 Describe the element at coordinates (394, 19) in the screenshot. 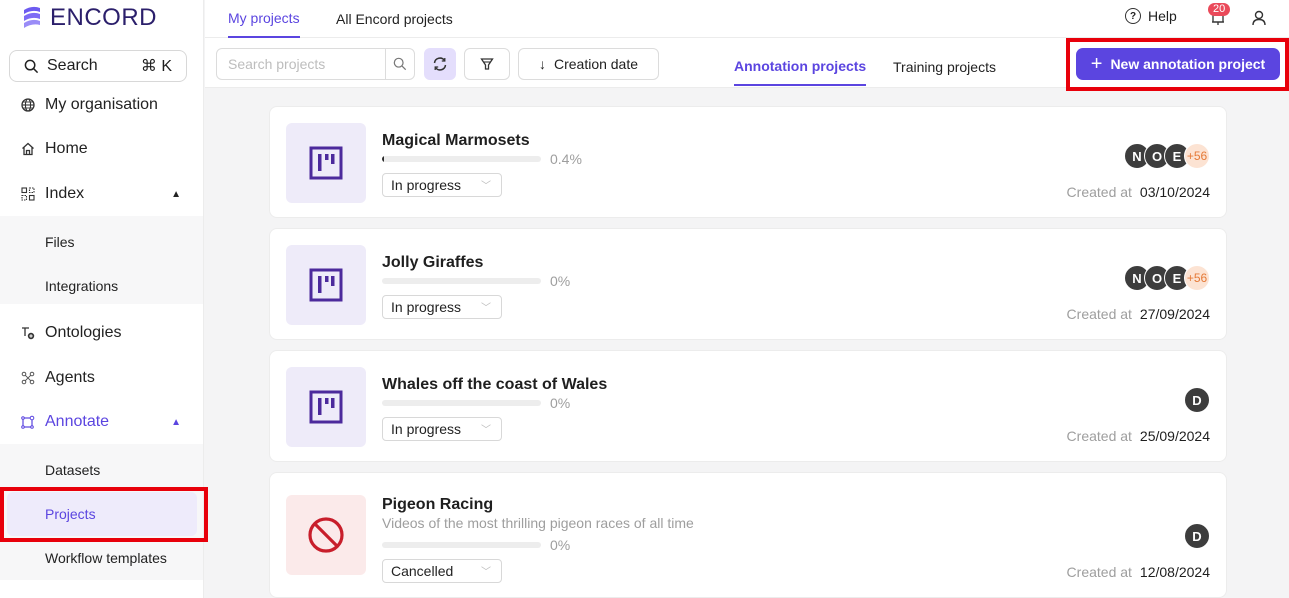

I see `tab-all-encord-projects: All Encord projects` at that location.